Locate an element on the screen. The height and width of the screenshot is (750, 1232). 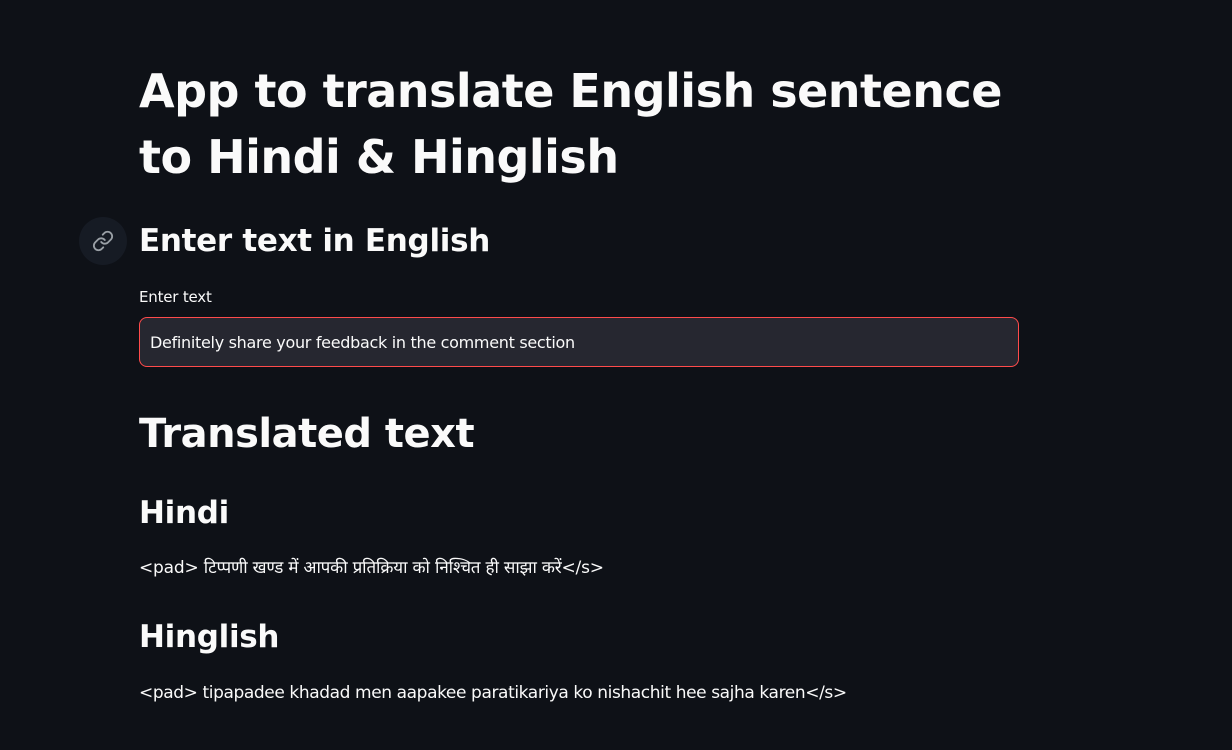
english-text-input is located at coordinates (579, 342).